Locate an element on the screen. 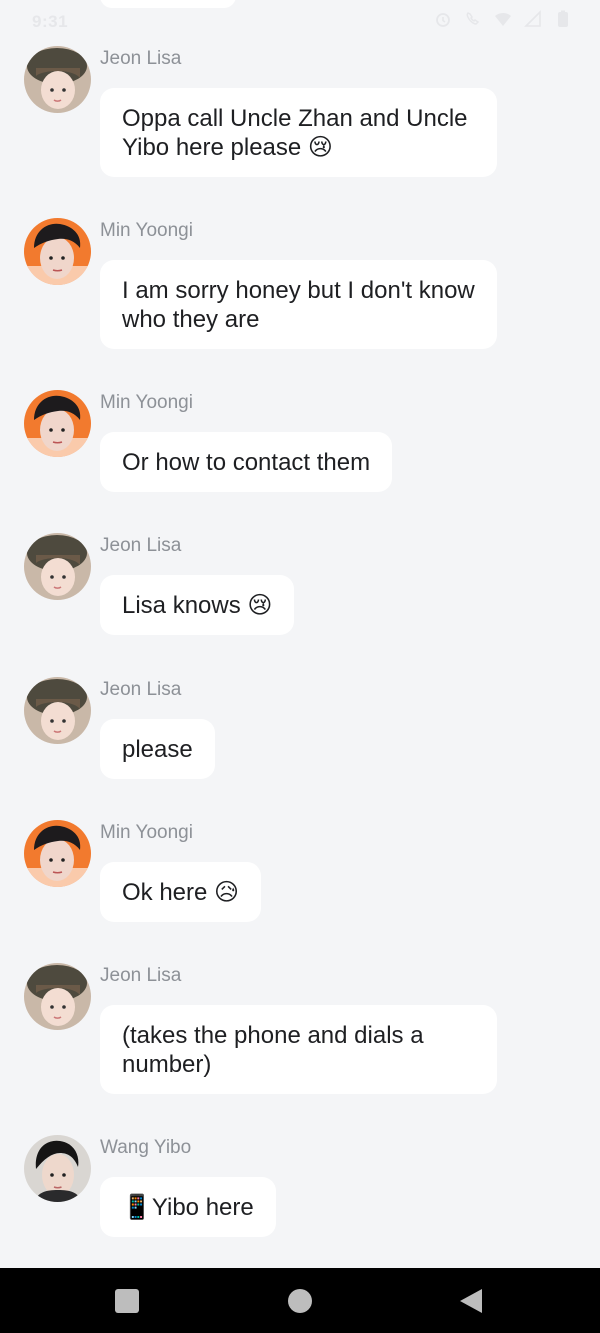 The width and height of the screenshot is (600, 1333). status-time: 9:31 is located at coordinates (50, 21).